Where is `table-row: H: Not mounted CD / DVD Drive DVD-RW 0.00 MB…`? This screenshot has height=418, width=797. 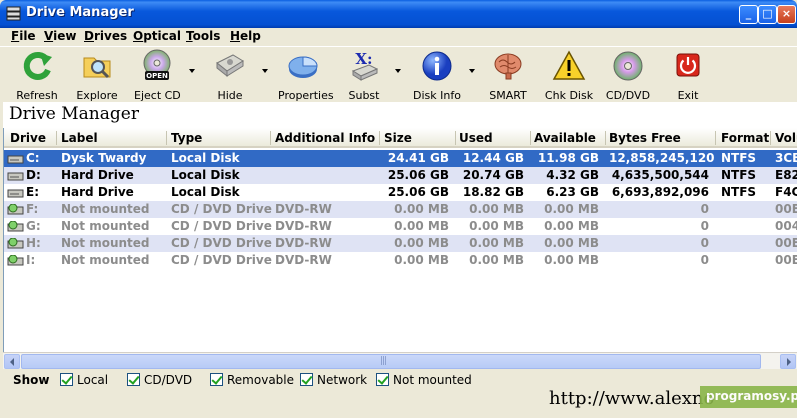 table-row: H: Not mounted CD / DVD Drive DVD-RW 0.00 MB… is located at coordinates (400, 243).